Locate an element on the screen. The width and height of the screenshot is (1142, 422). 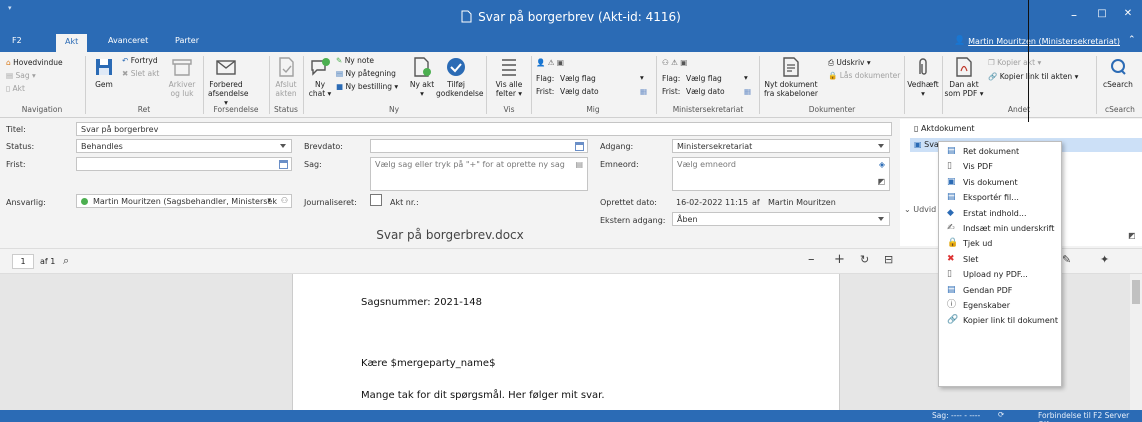
akt-button: ▯ Akt is located at coordinates (15, 89).